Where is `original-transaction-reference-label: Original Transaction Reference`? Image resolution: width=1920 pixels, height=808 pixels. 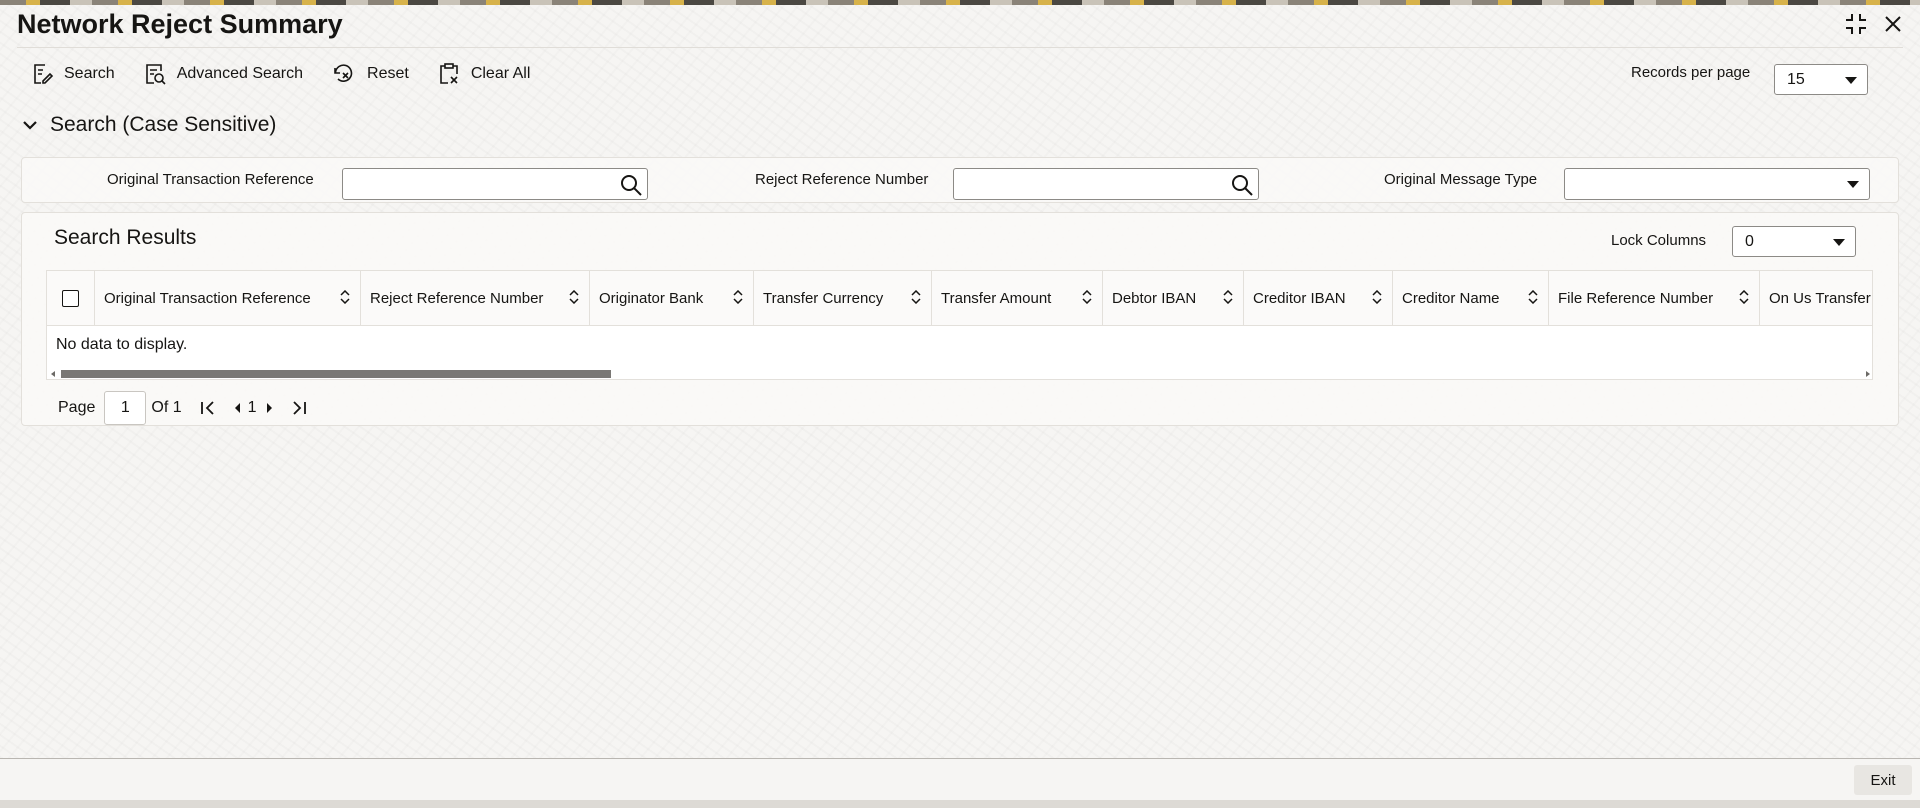
original-transaction-reference-label: Original Transaction Reference is located at coordinates (210, 179).